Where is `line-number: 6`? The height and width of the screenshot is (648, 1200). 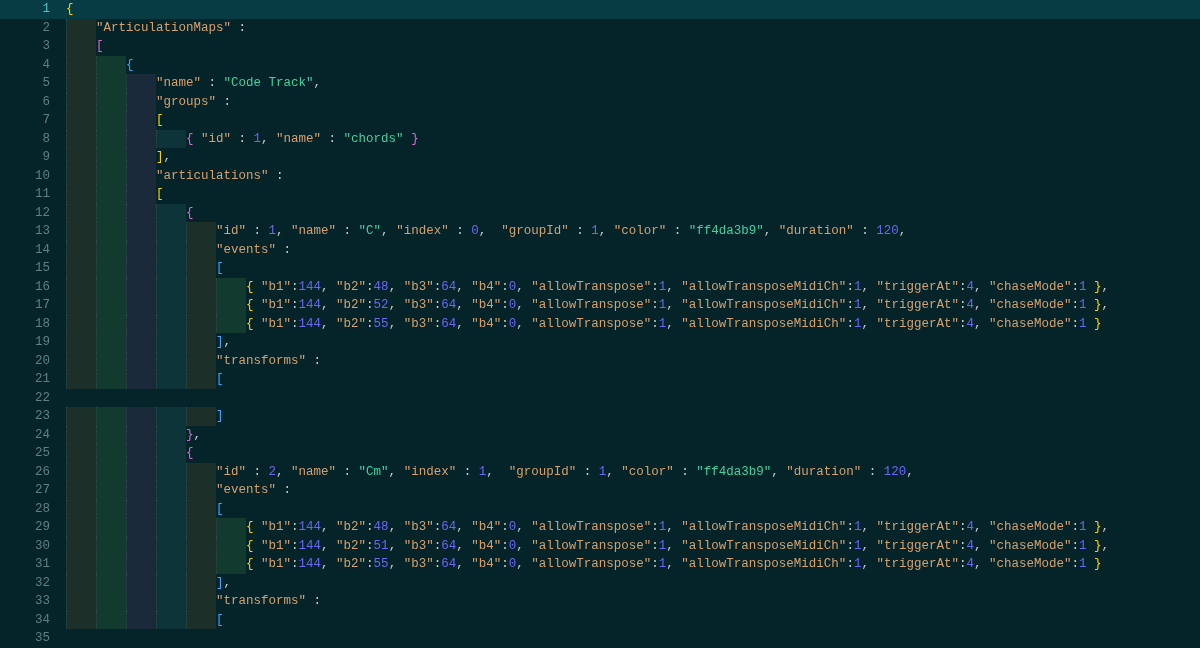
line-number: 6 is located at coordinates (45, 102).